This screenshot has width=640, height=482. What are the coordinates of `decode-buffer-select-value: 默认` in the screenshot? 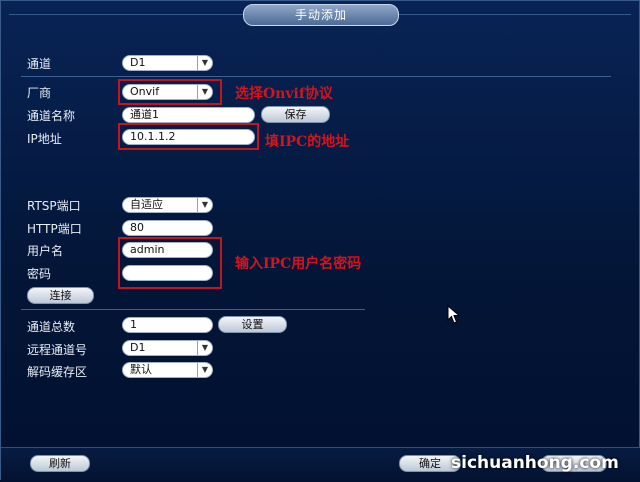 It's located at (141, 369).